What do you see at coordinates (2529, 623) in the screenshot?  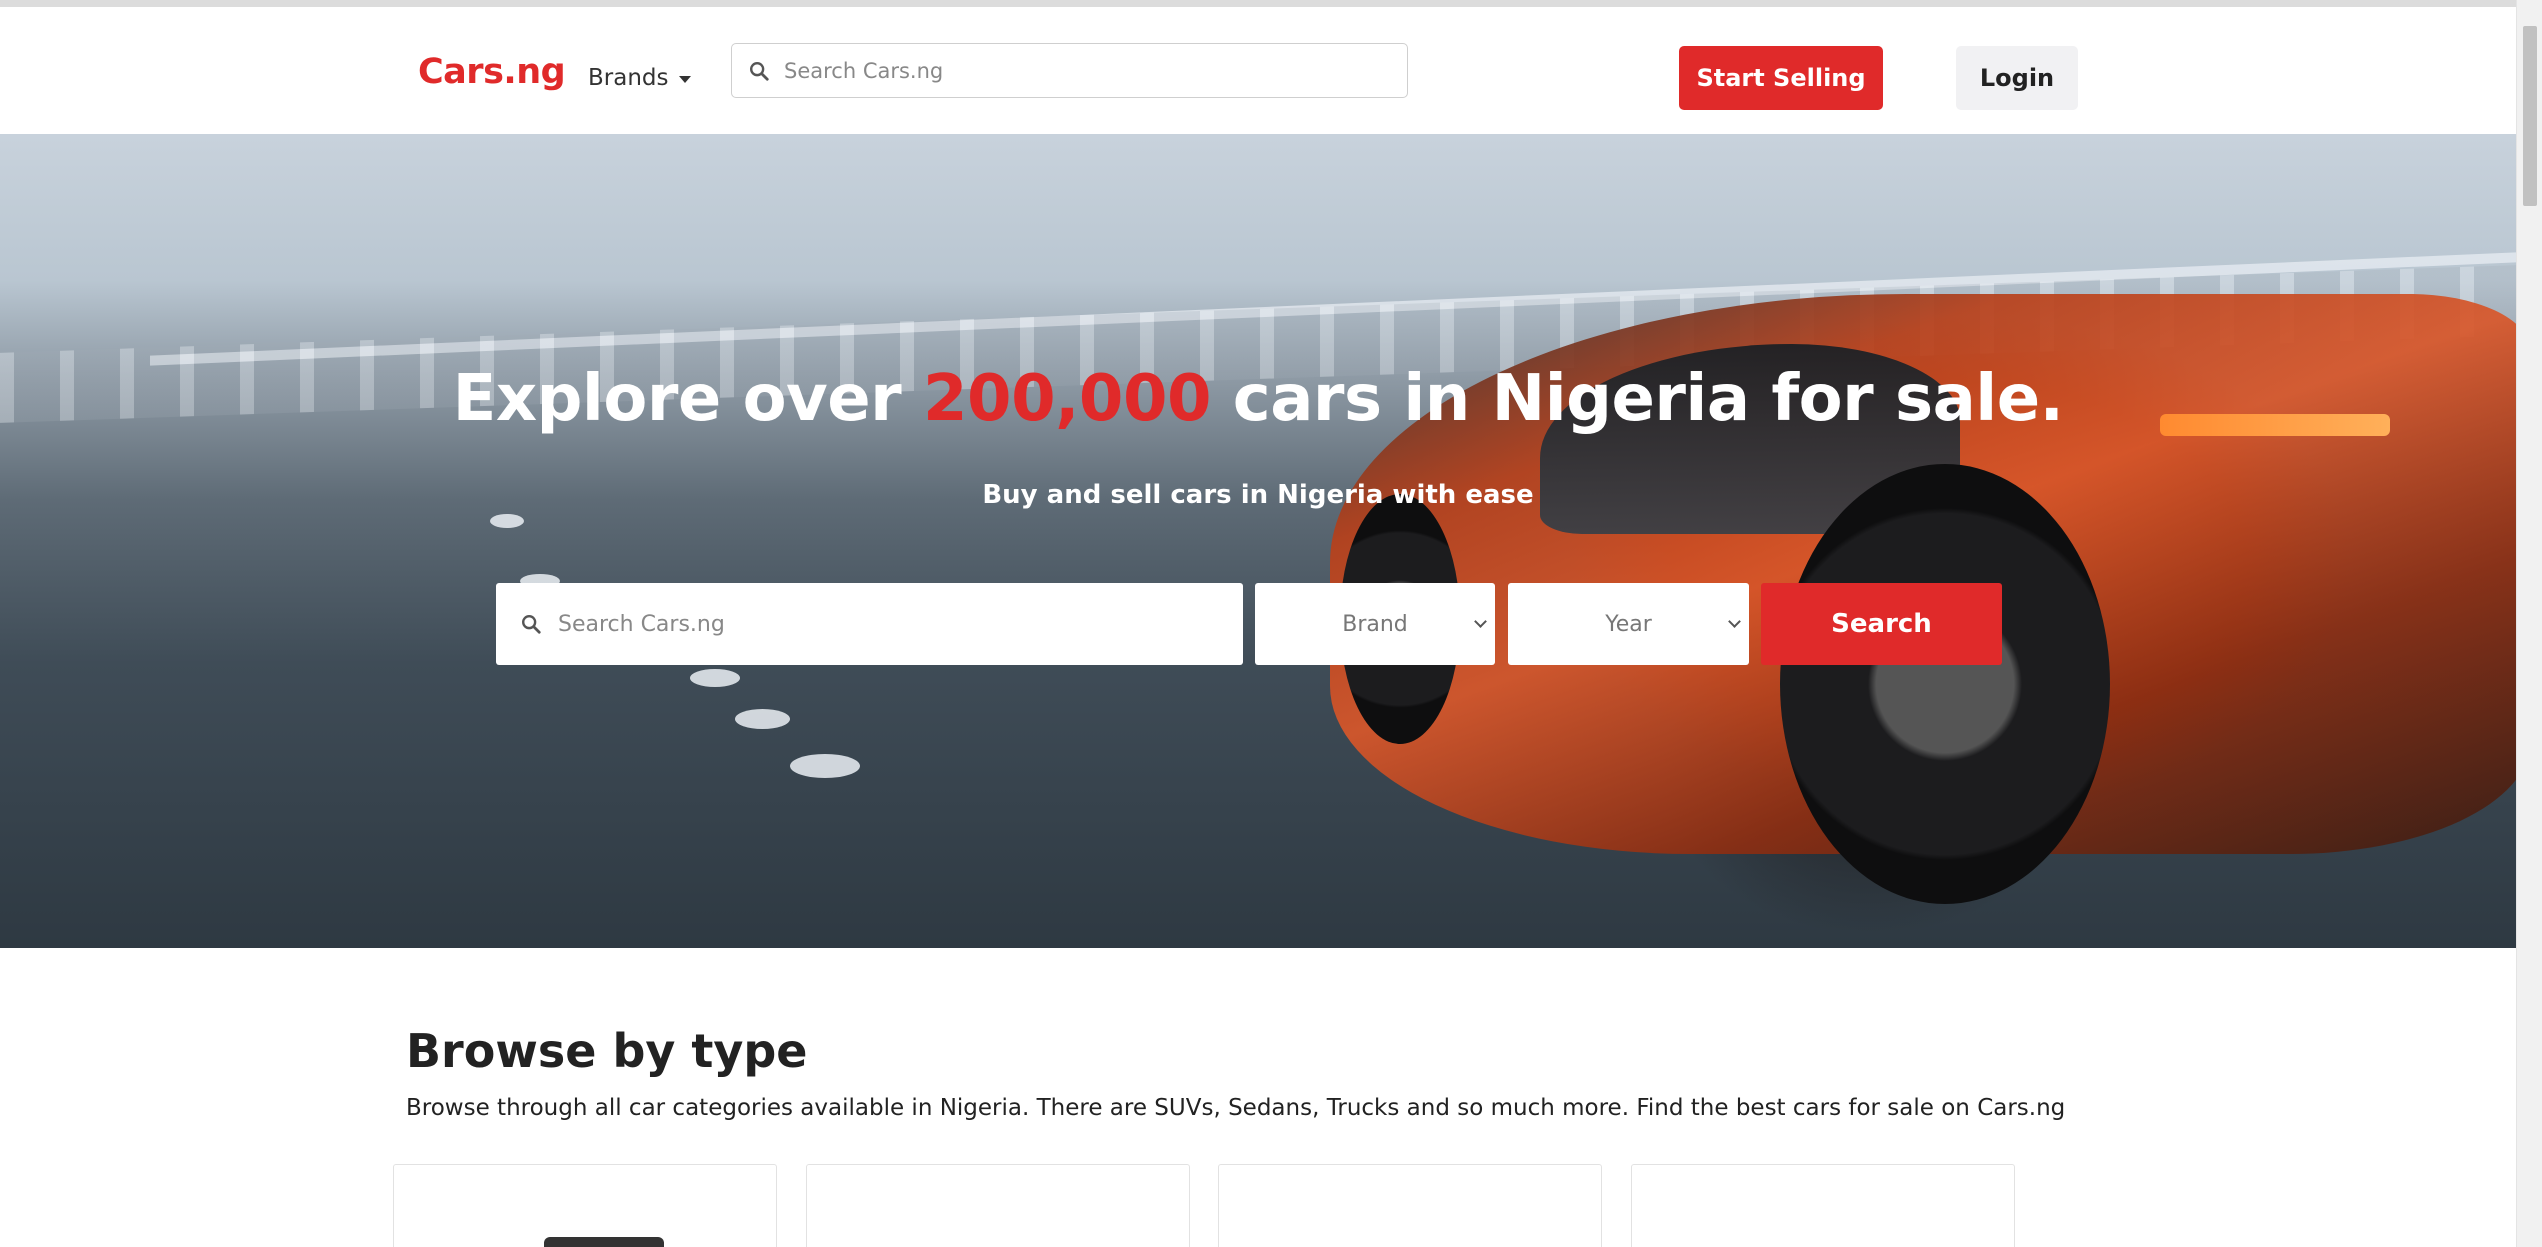 I see `page-scrollbar` at bounding box center [2529, 623].